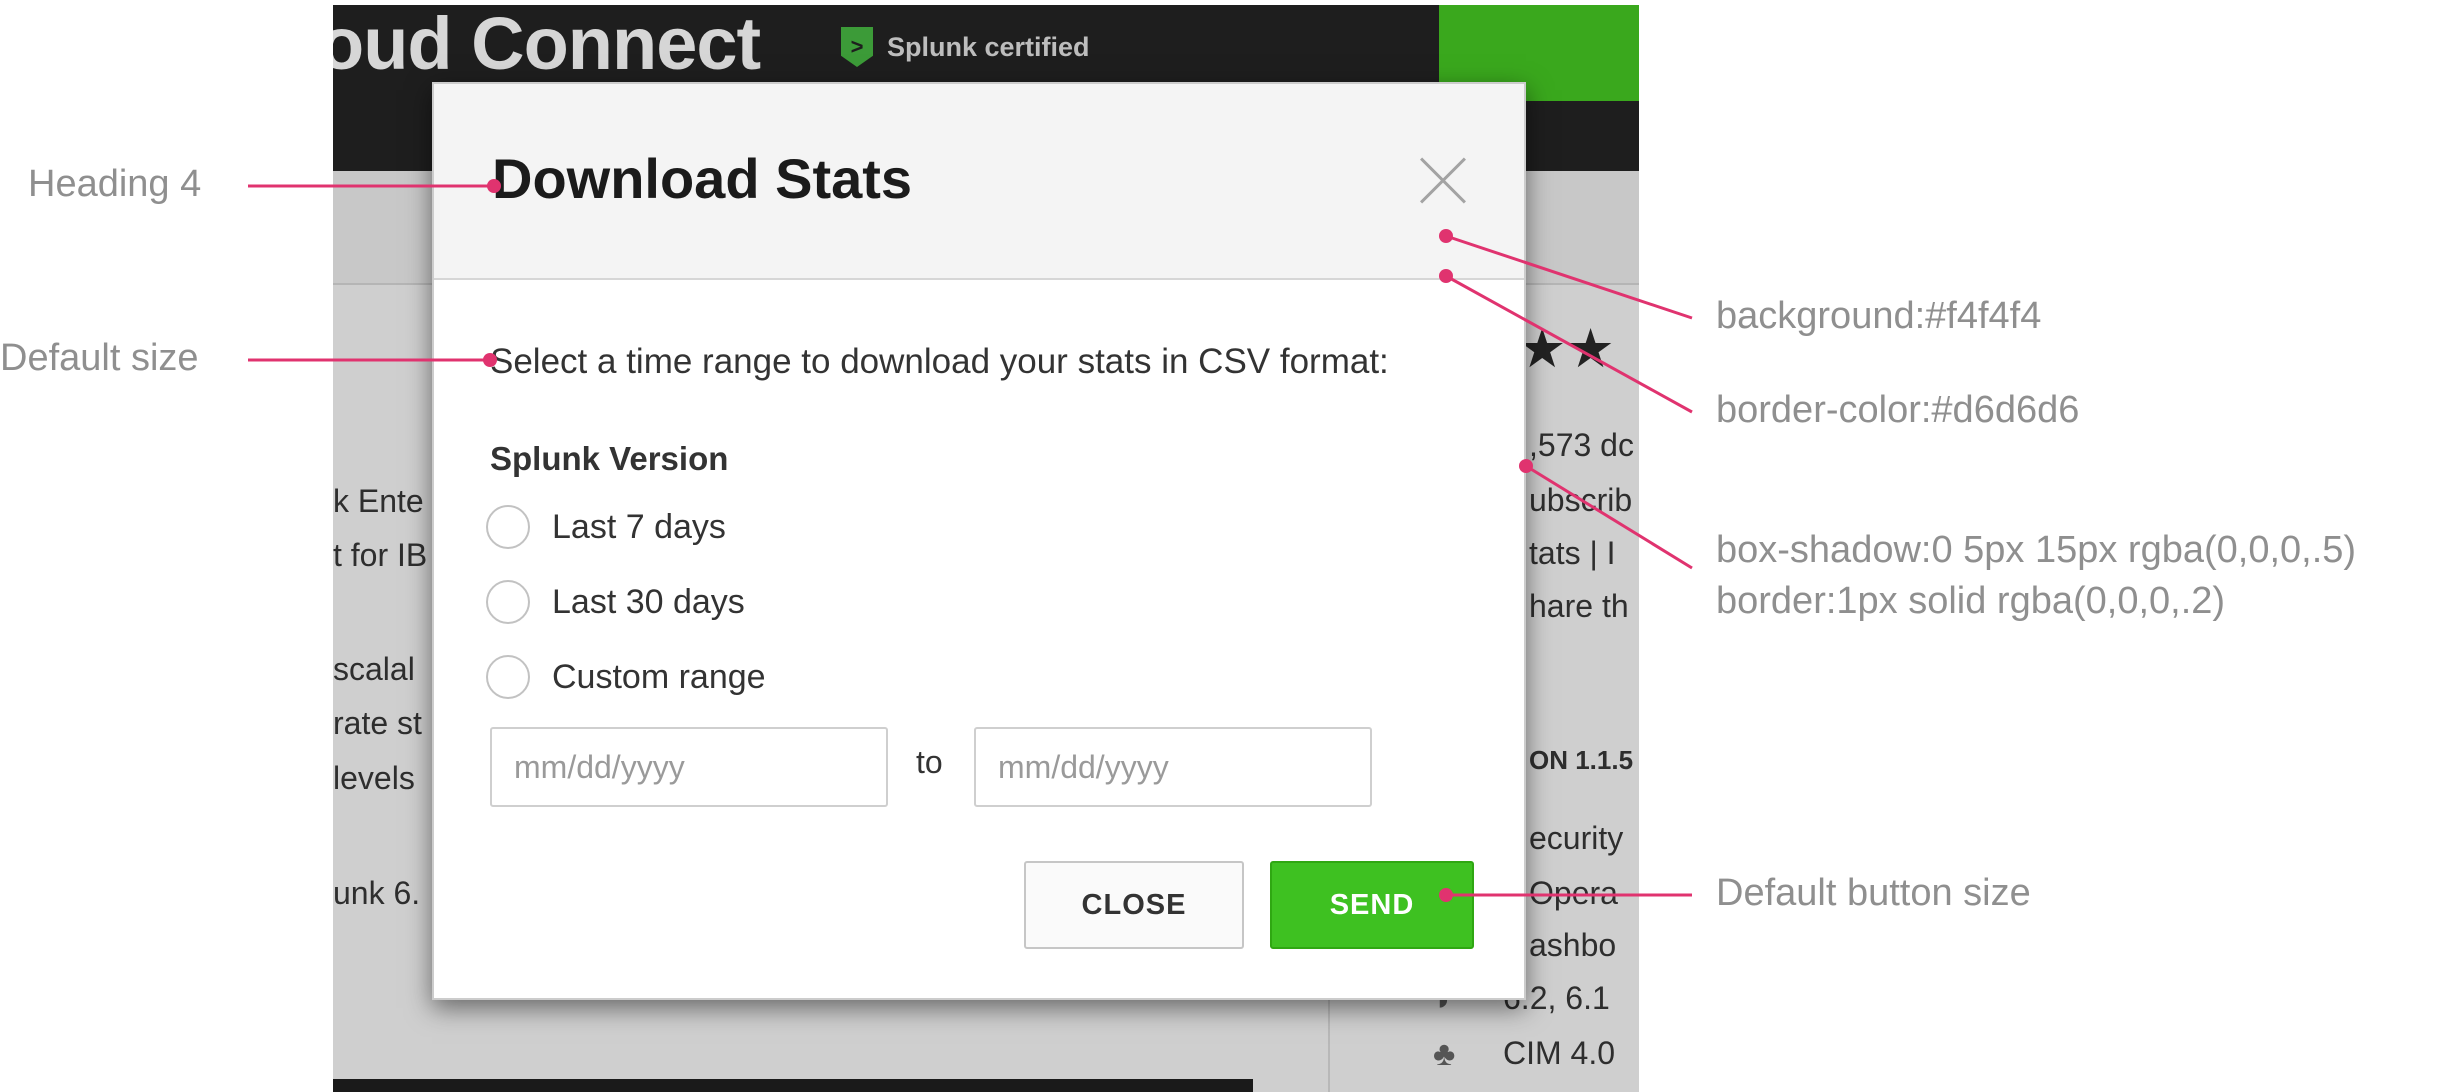  What do you see at coordinates (1879, 316) in the screenshot?
I see `annotation-background: background:#f4f4f4` at bounding box center [1879, 316].